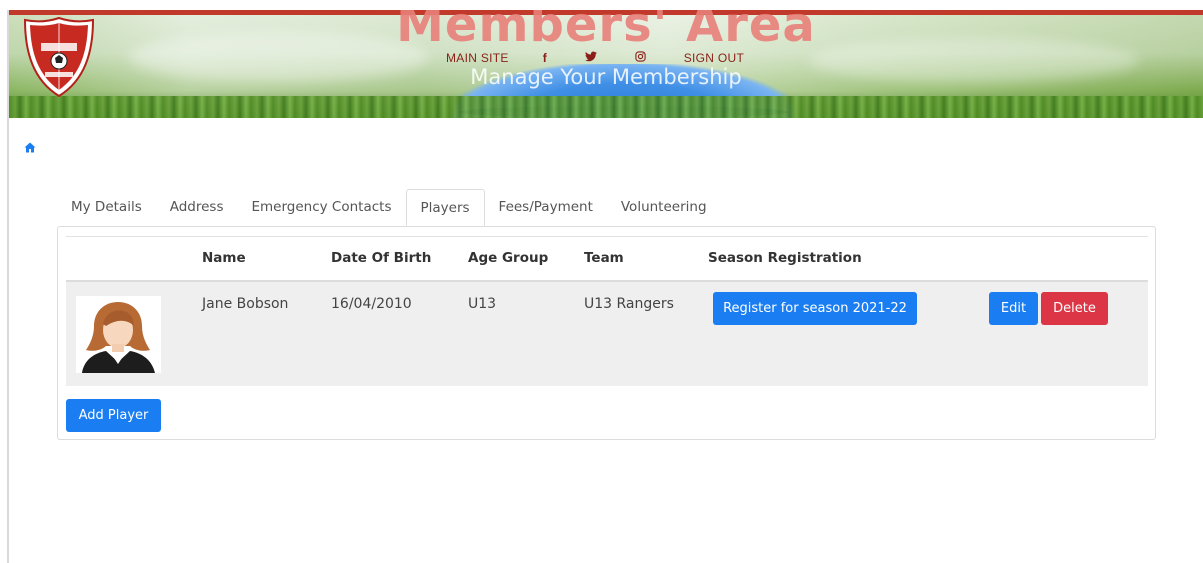 Image resolution: width=1203 pixels, height=563 pixels. Describe the element at coordinates (482, 304) in the screenshot. I see `player-age-group: U13` at that location.